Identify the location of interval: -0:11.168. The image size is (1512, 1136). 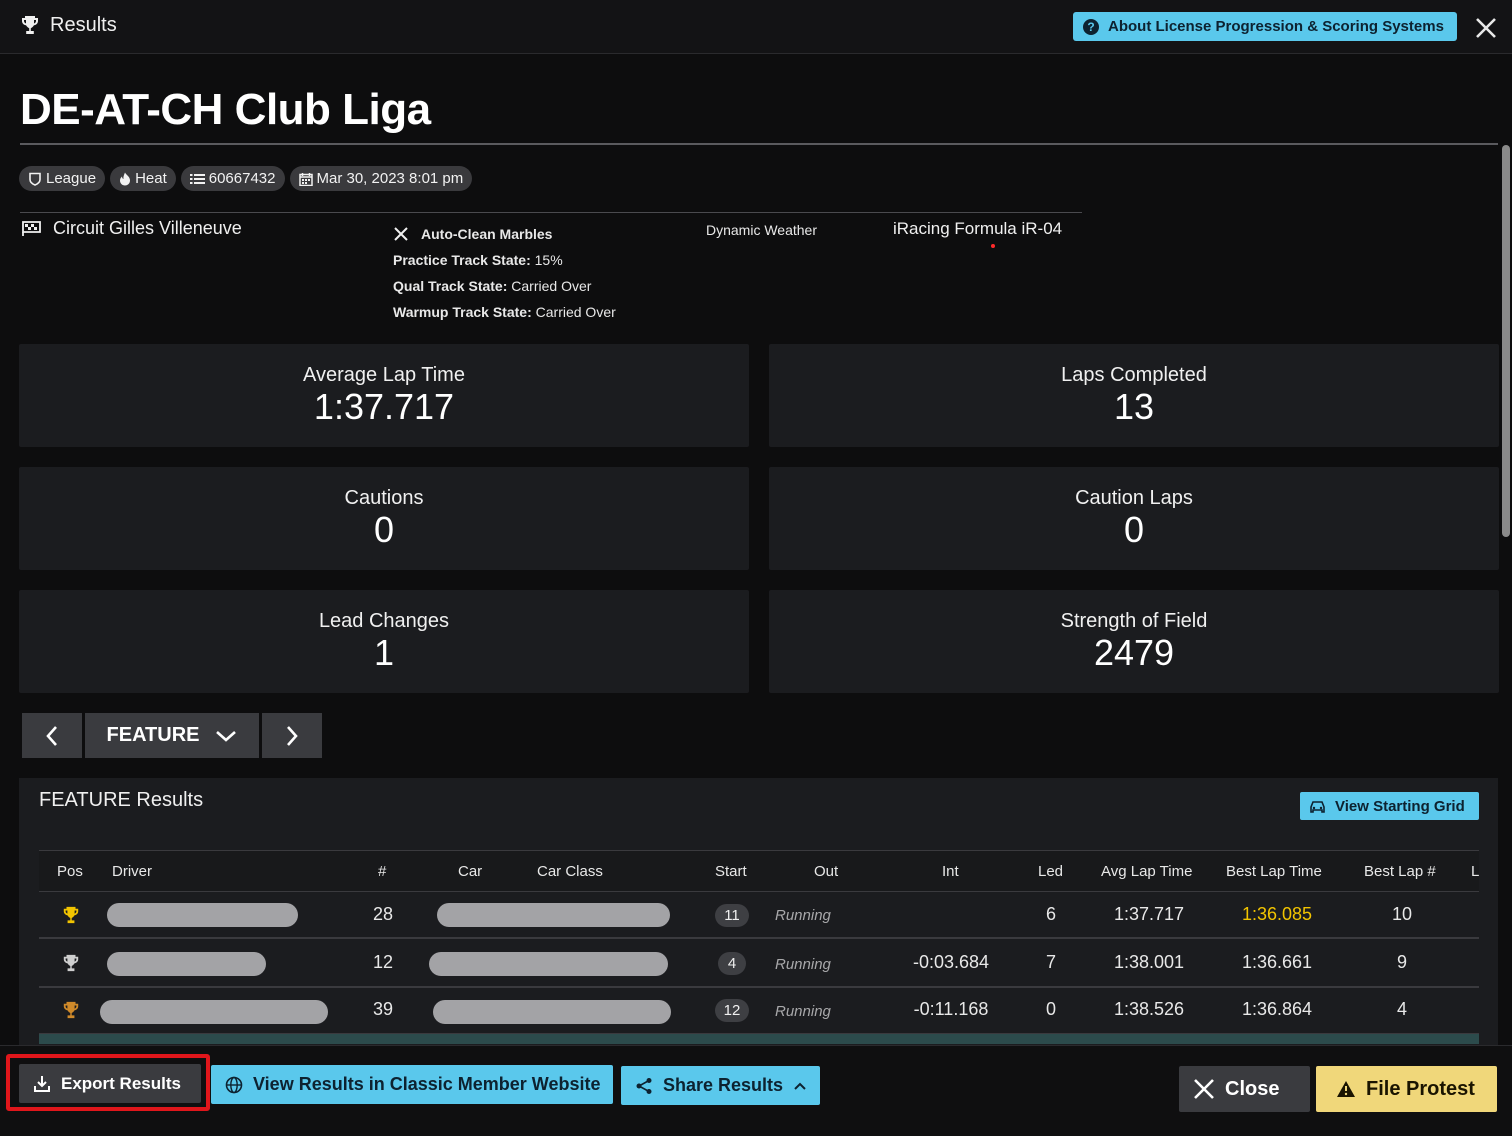
(951, 1009).